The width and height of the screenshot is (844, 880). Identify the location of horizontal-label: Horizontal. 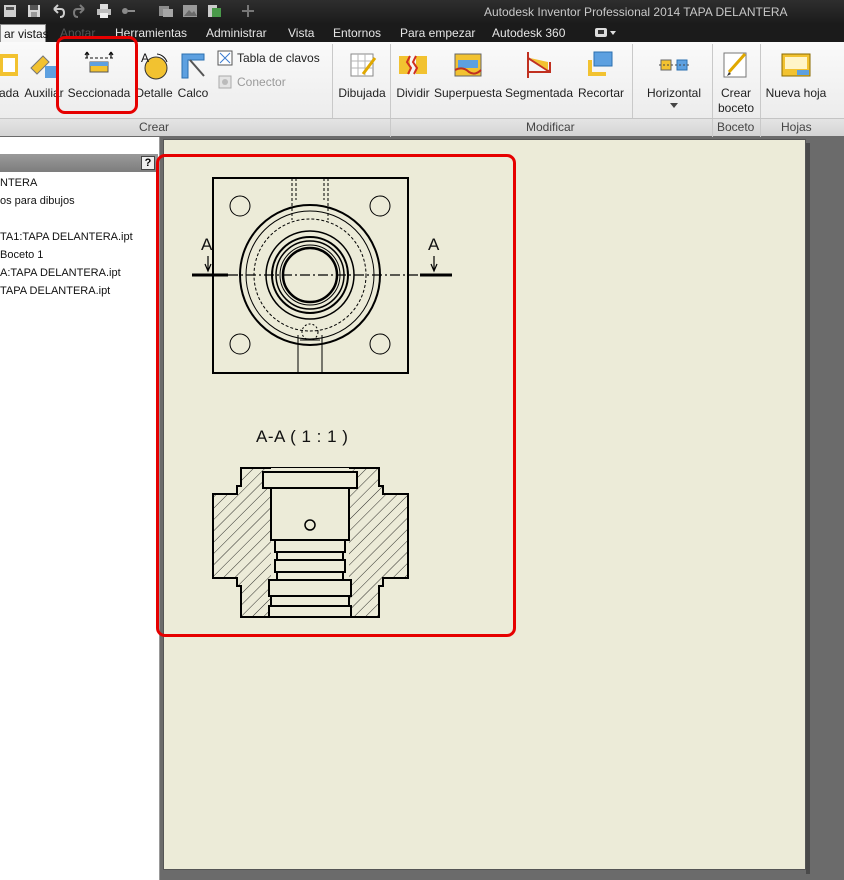
(674, 93).